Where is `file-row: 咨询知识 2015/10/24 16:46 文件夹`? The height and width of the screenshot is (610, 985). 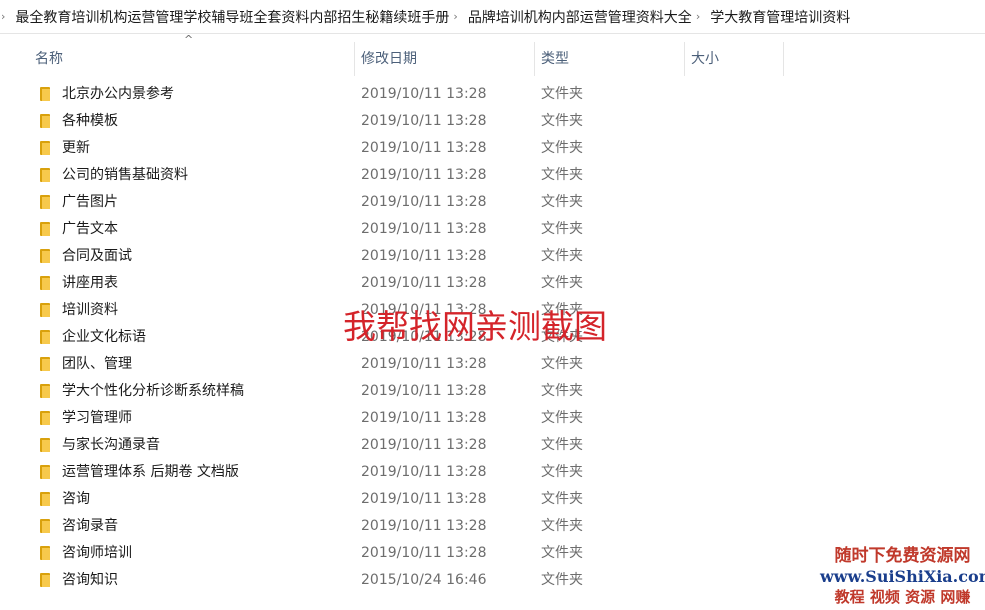 file-row: 咨询知识 2015/10/24 16:46 文件夹 is located at coordinates (492, 580).